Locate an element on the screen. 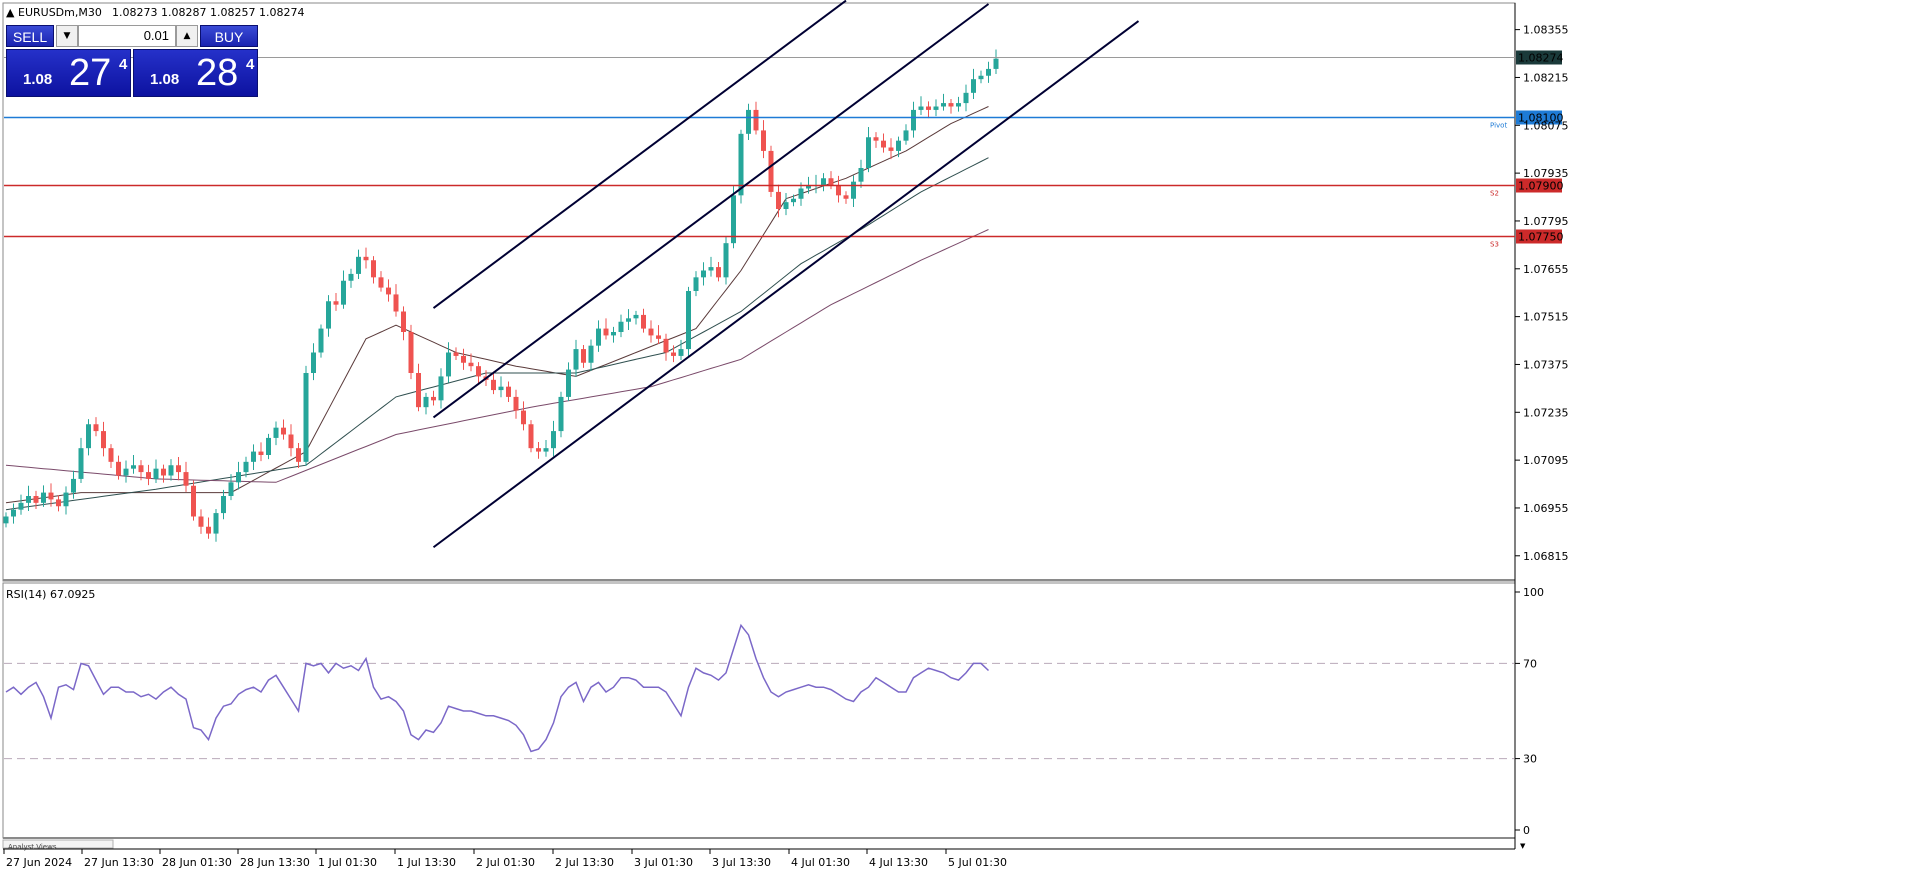 Image resolution: width=1916 pixels, height=874 pixels. lot-increase-button: ▲ is located at coordinates (187, 36).